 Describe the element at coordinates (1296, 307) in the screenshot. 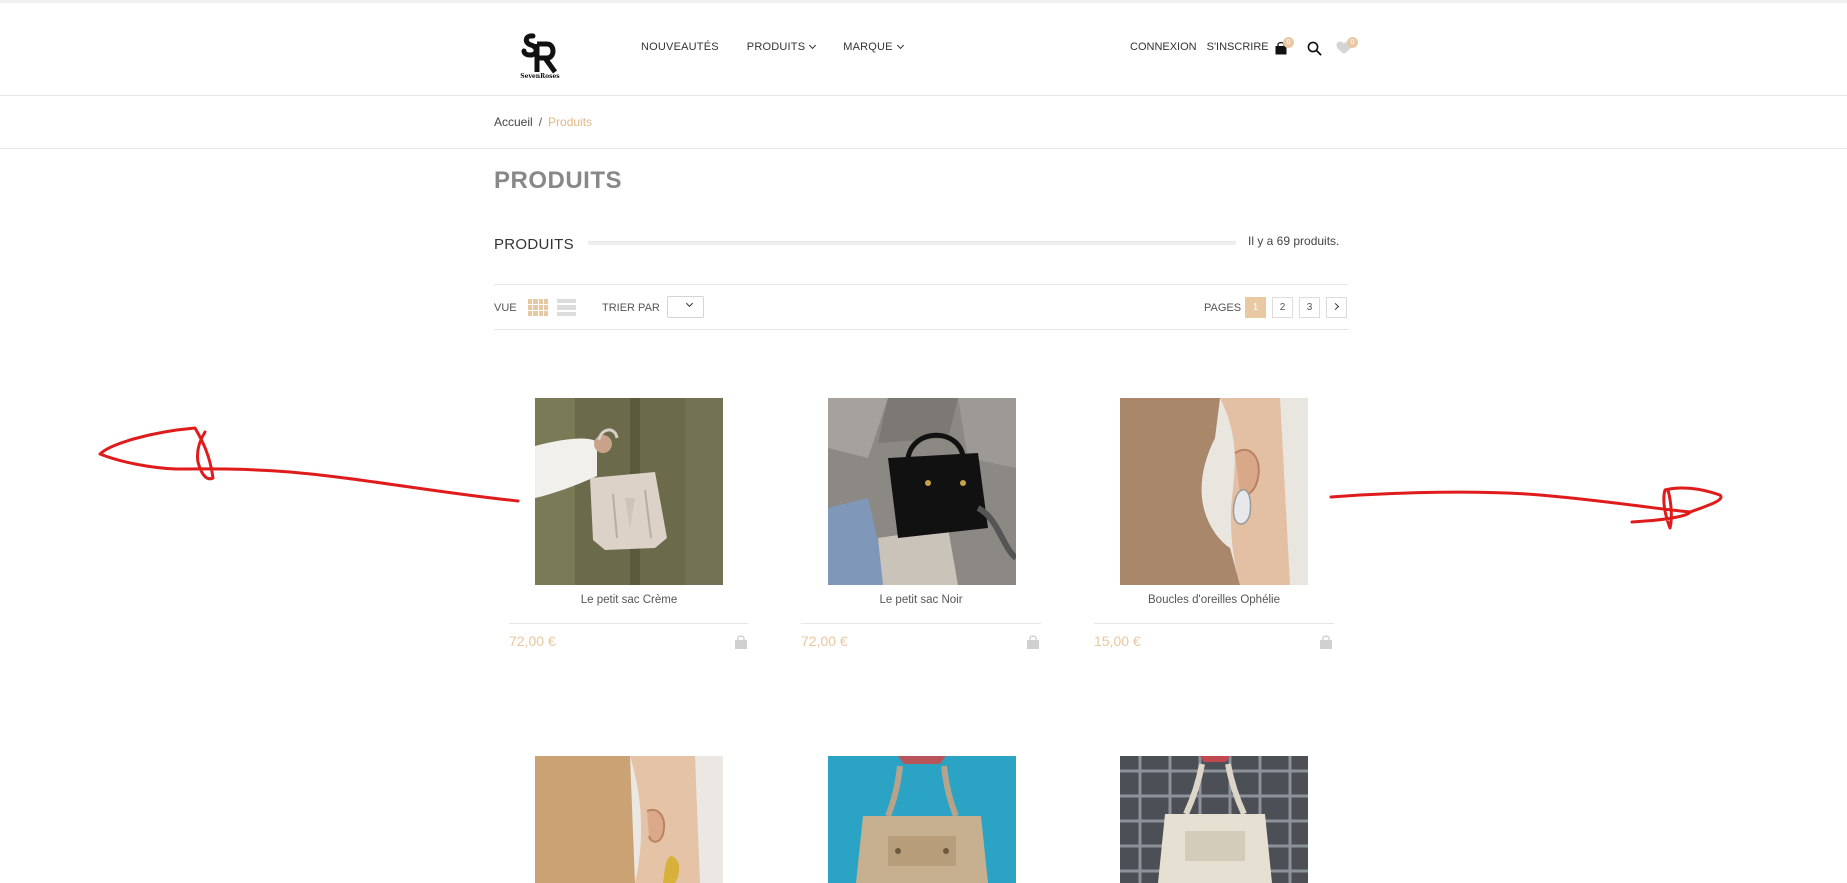

I see `pagination: 1 2 3` at that location.